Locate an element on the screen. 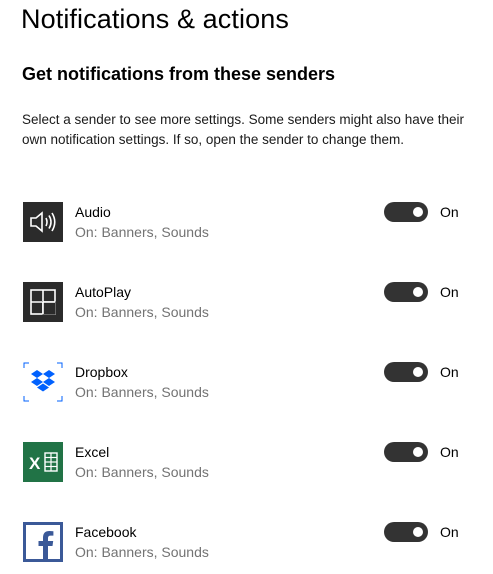 Image resolution: width=493 pixels, height=574 pixels. autoplay-icon is located at coordinates (43, 302).